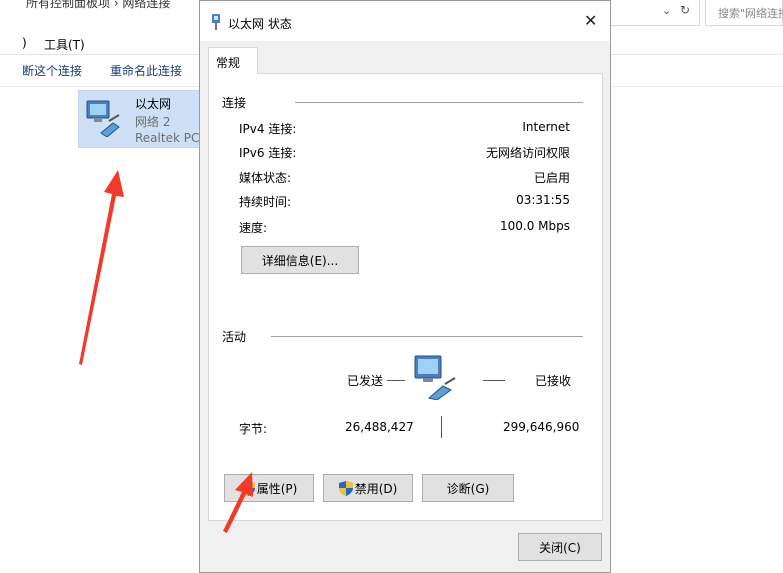 The image size is (783, 573). Describe the element at coordinates (546, 127) in the screenshot. I see `ipv4-value: Internet` at that location.